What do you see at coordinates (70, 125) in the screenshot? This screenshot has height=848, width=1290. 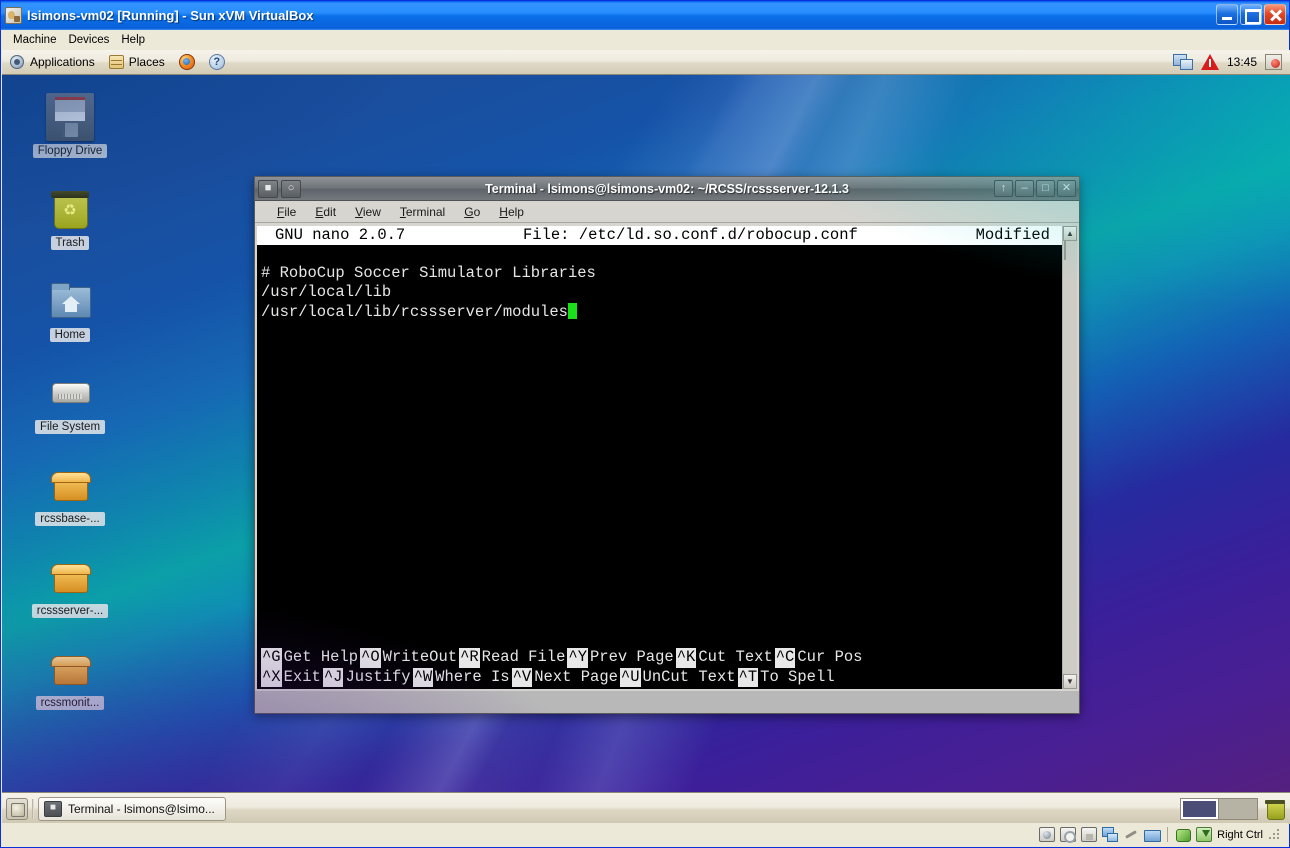 I see `desktop-icon-floppy-drive: Floppy Drive` at bounding box center [70, 125].